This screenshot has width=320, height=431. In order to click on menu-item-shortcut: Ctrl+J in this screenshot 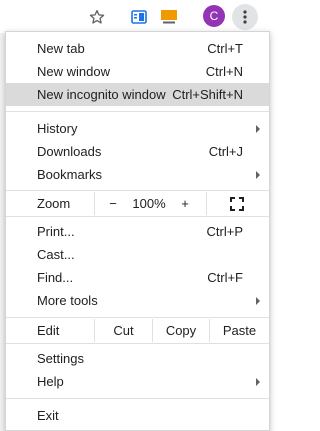, I will do `click(225, 151)`.